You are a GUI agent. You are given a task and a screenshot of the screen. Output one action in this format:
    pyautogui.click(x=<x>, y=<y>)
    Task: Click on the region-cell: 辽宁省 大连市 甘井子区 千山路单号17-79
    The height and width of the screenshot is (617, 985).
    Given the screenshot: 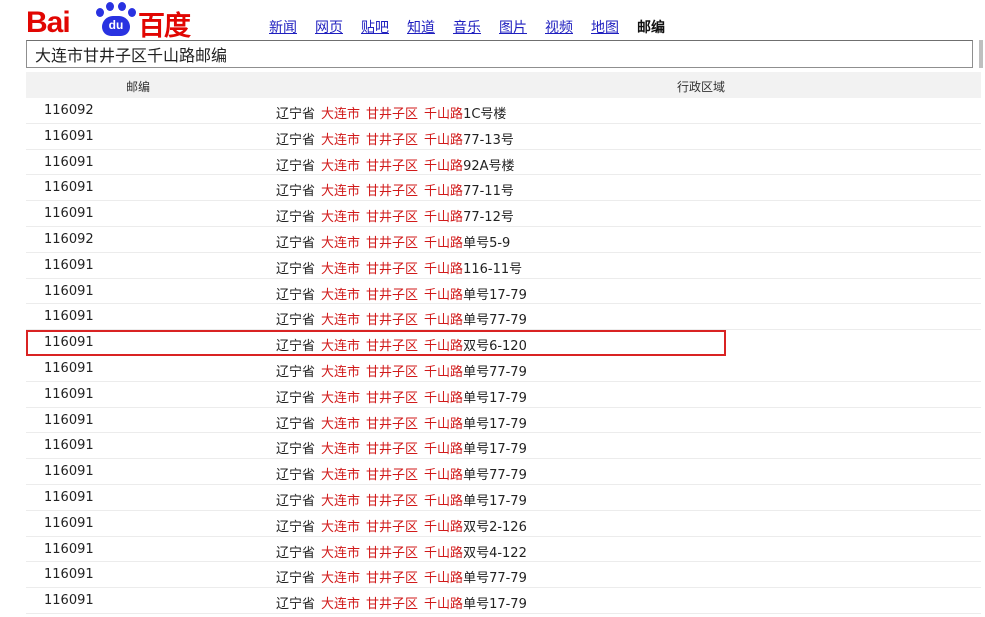 What is the action you would take?
    pyautogui.click(x=401, y=499)
    